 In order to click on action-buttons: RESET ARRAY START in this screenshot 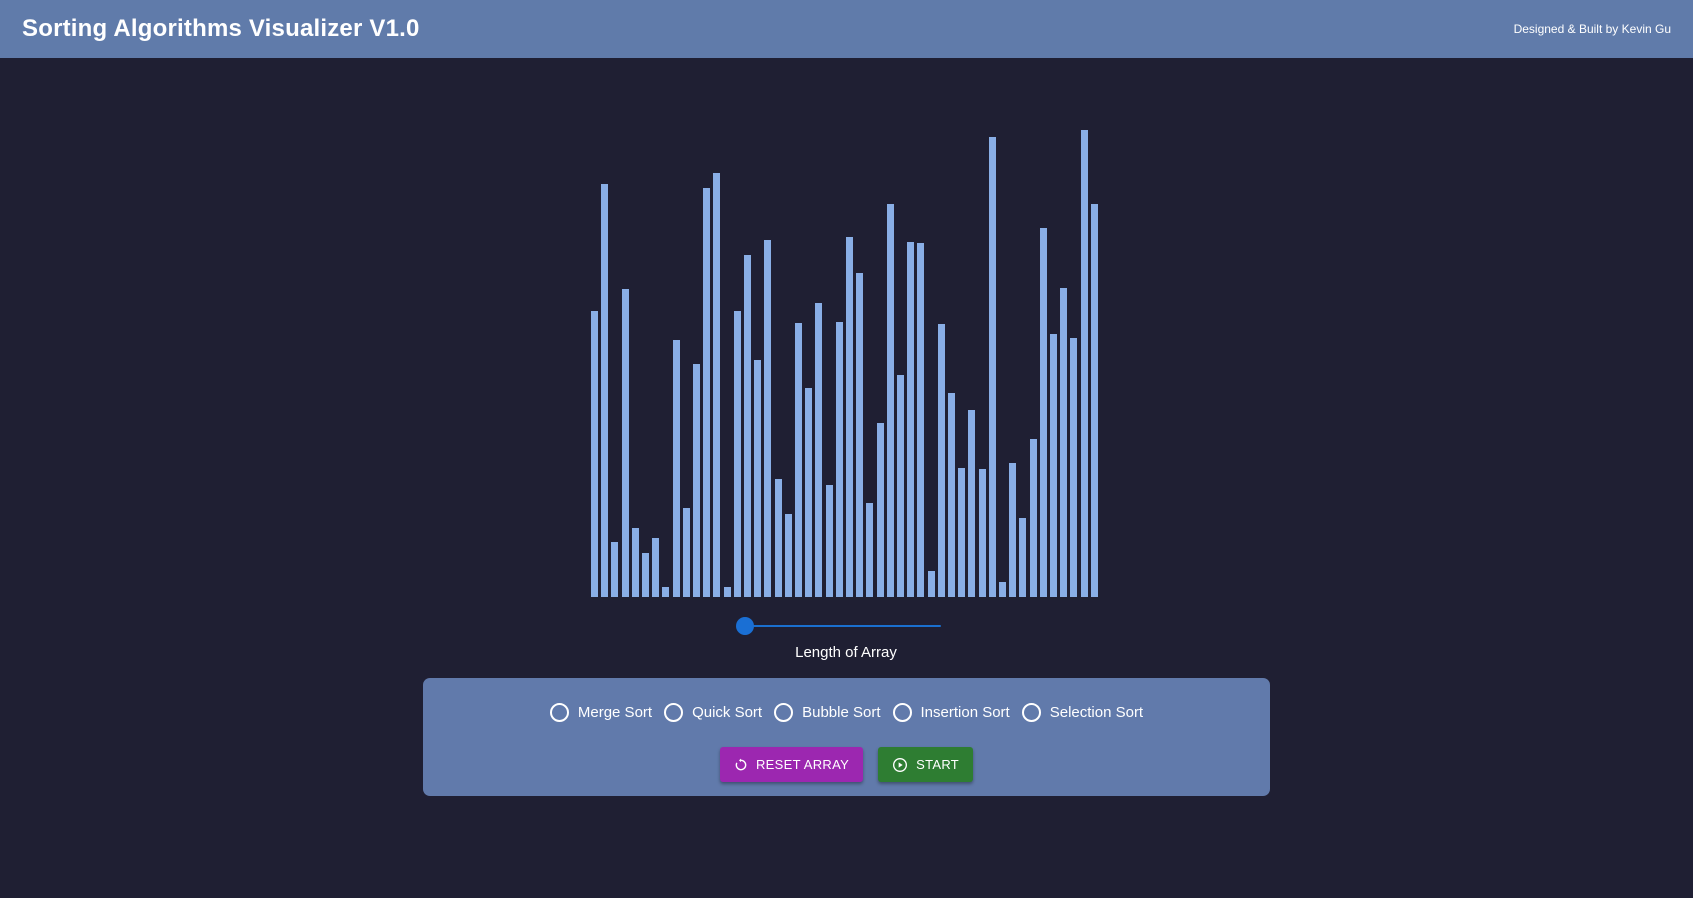, I will do `click(846, 764)`.